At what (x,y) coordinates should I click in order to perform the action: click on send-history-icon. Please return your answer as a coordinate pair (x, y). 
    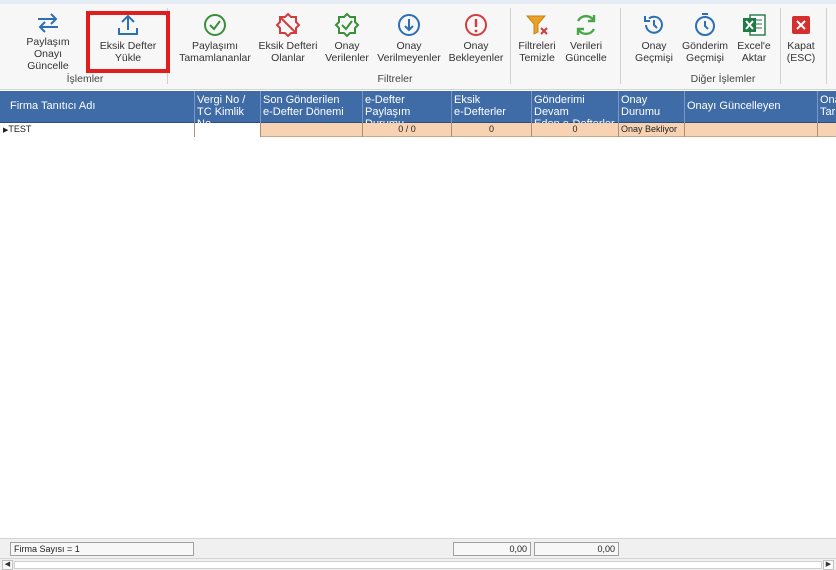
    Looking at the image, I should click on (705, 25).